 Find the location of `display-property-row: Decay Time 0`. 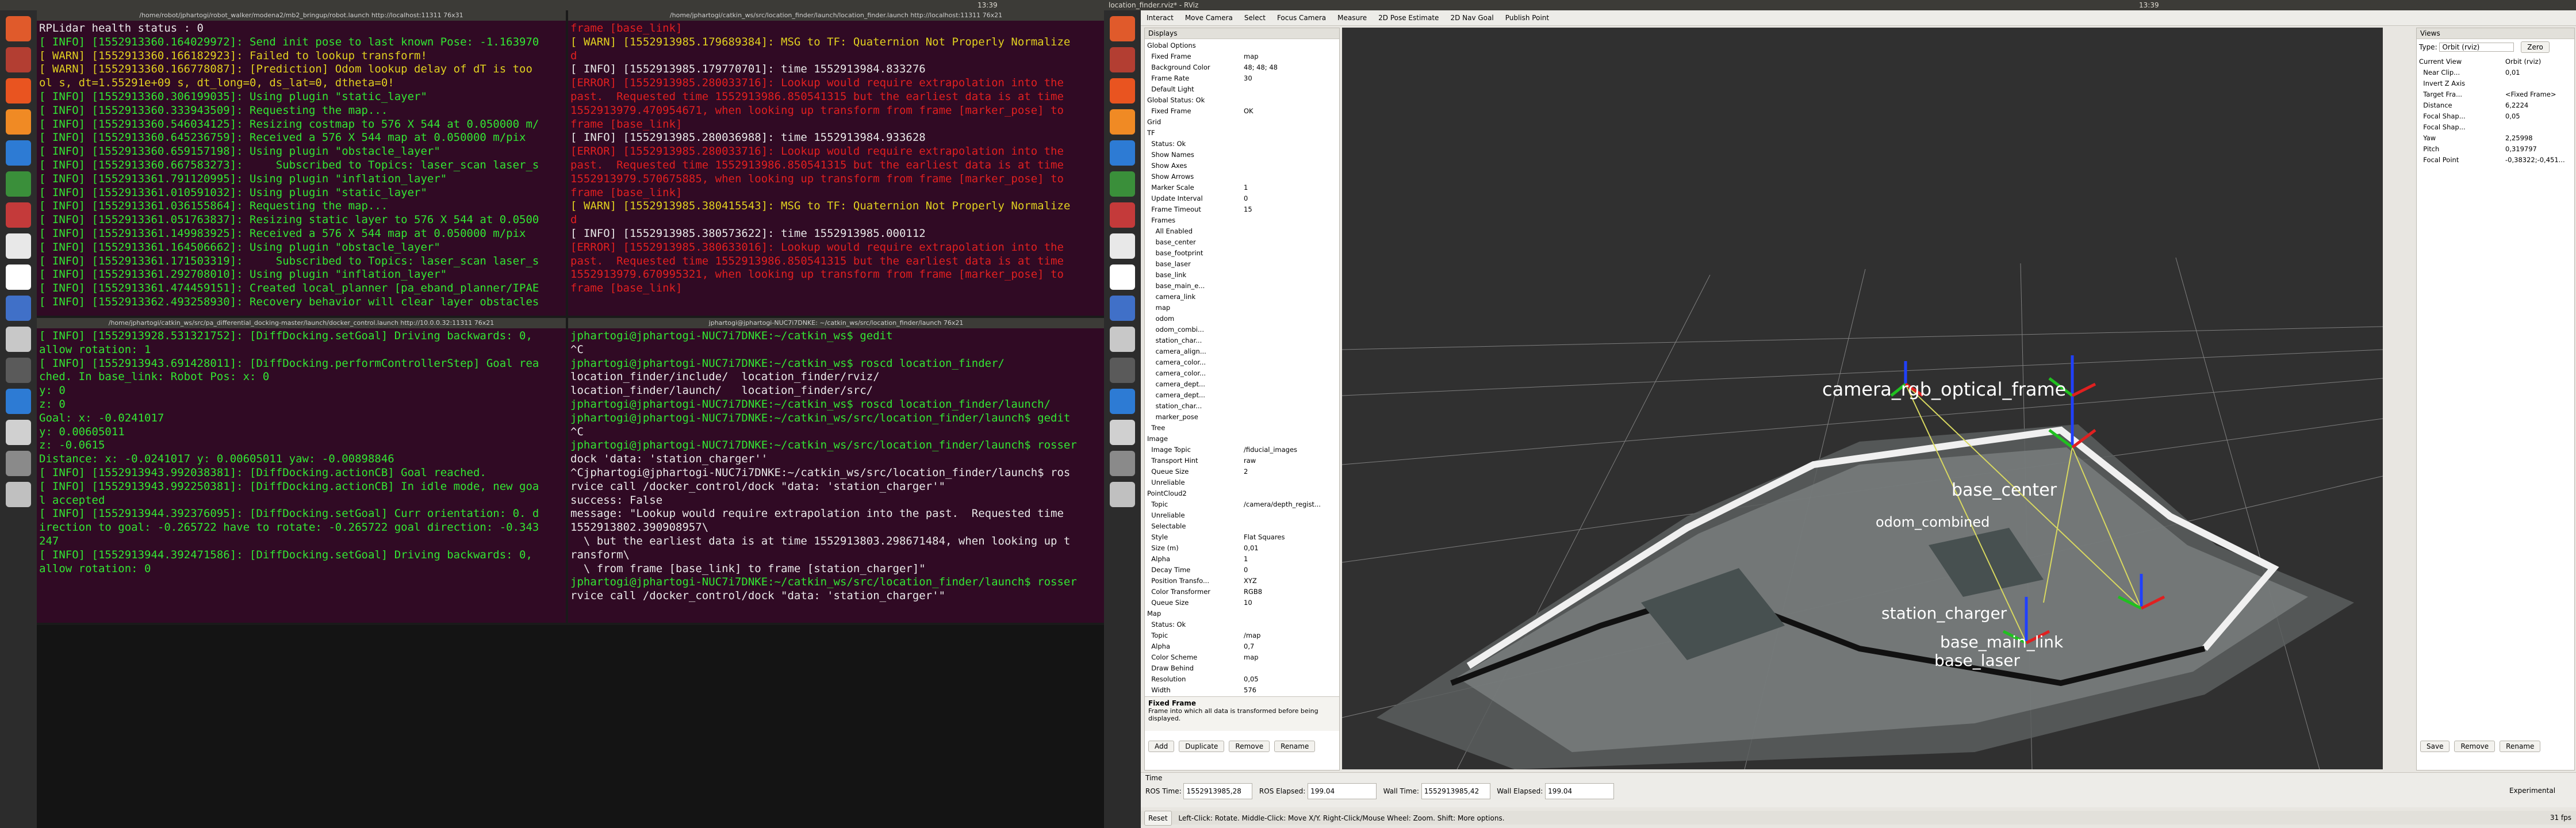

display-property-row: Decay Time 0 is located at coordinates (1242, 570).